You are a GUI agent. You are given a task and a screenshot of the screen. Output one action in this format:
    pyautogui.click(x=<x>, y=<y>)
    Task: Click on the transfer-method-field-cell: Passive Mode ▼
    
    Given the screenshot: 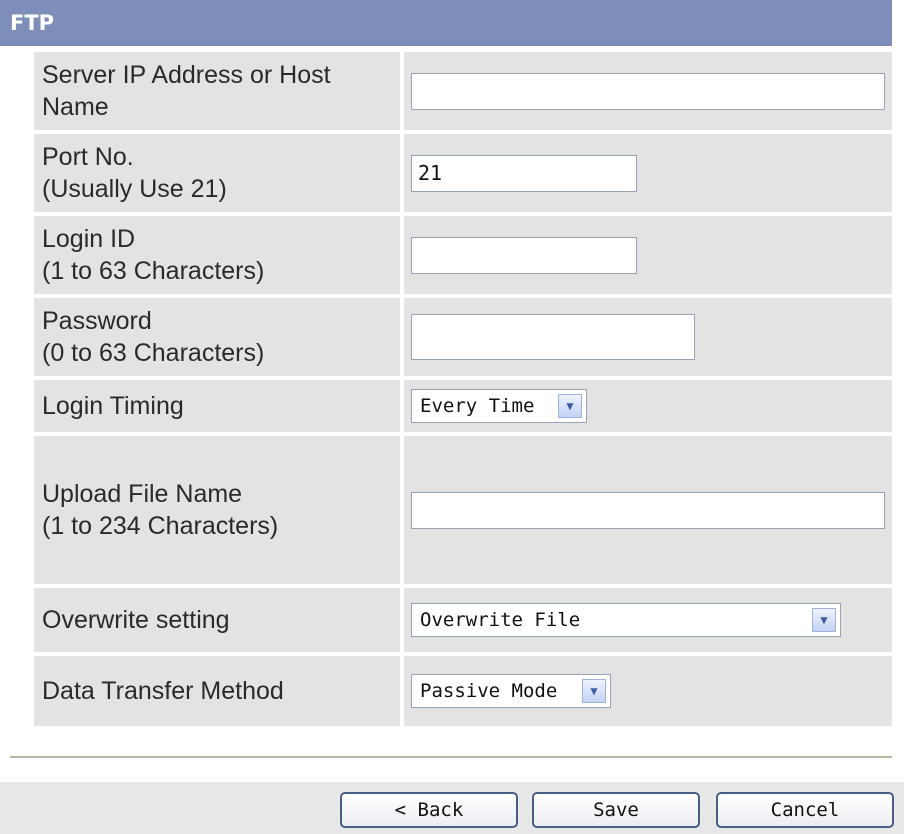 What is the action you would take?
    pyautogui.click(x=648, y=691)
    